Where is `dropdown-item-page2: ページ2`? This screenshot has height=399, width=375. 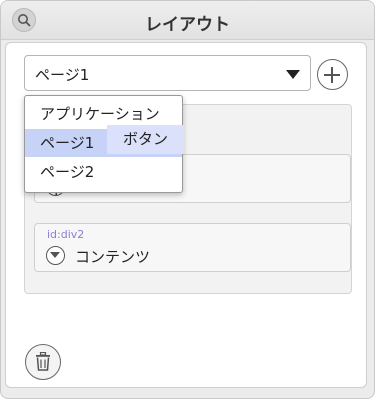
dropdown-item-page2: ページ2 is located at coordinates (103, 172).